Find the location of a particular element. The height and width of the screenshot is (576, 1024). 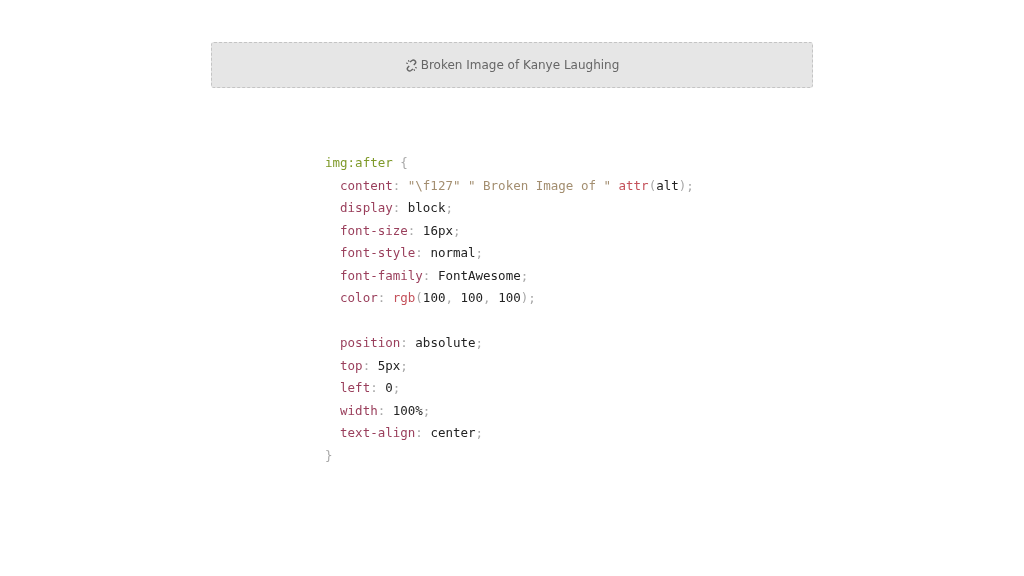

code-line: font-family: FontAwesome; is located at coordinates (434, 275).